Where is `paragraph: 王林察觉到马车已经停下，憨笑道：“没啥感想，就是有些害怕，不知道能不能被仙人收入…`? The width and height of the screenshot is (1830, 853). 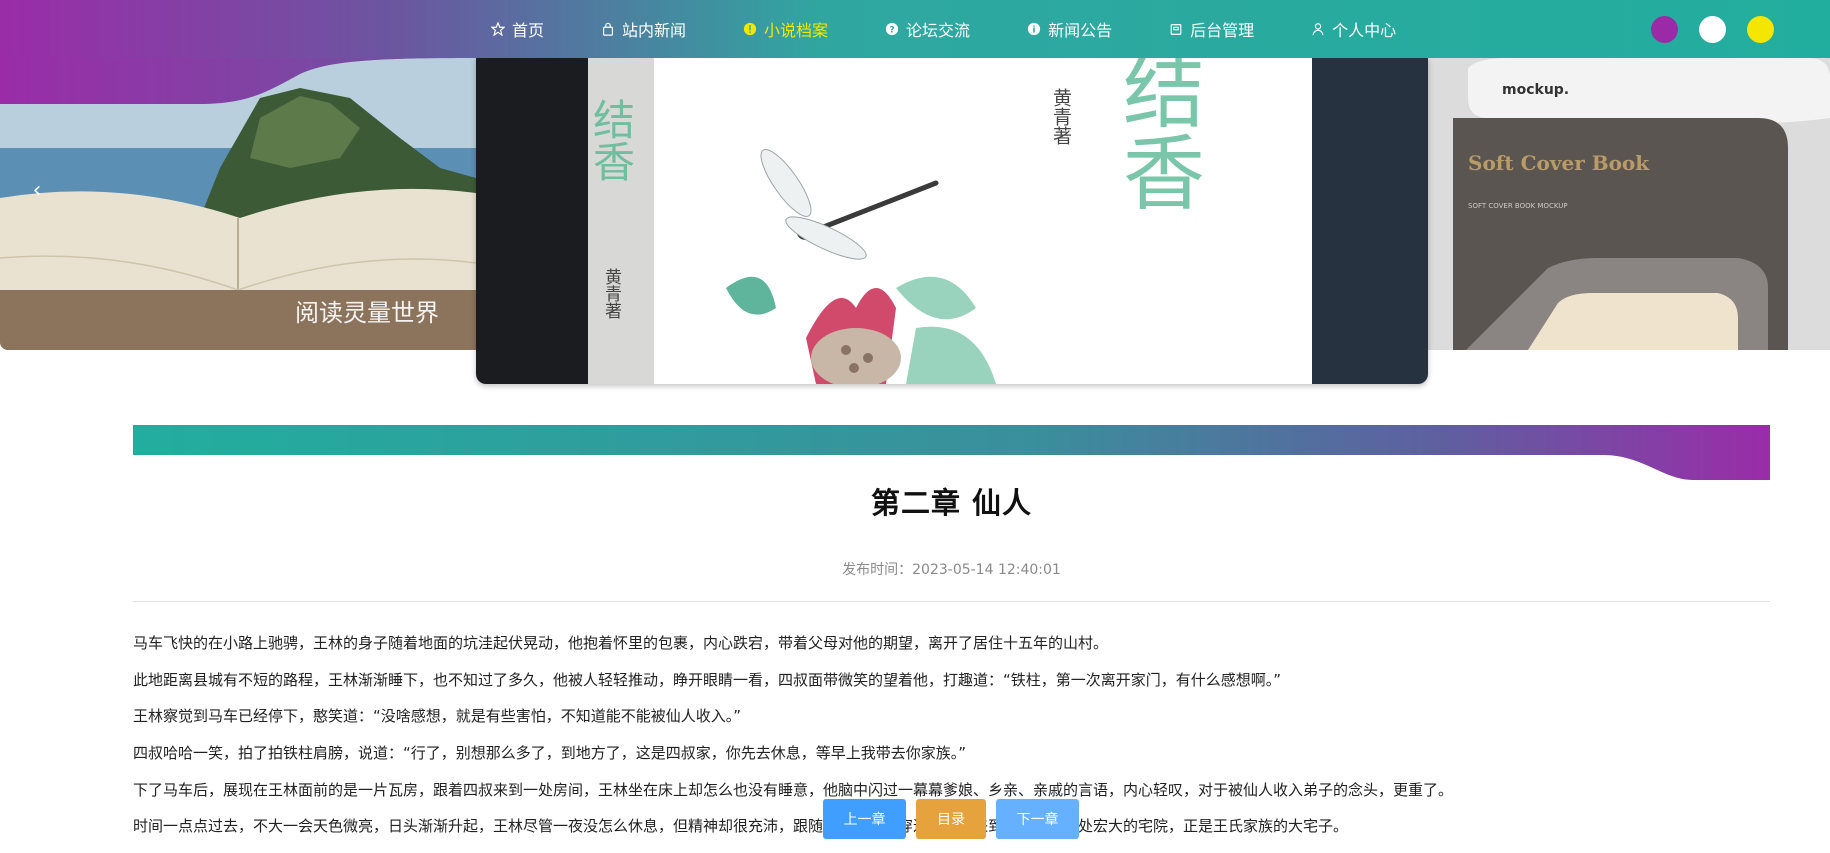
paragraph: 王林察觉到马车已经停下，憨笑道：“没啥感想，就是有些害怕，不知道能不能被仙人收入… is located at coordinates (437, 716).